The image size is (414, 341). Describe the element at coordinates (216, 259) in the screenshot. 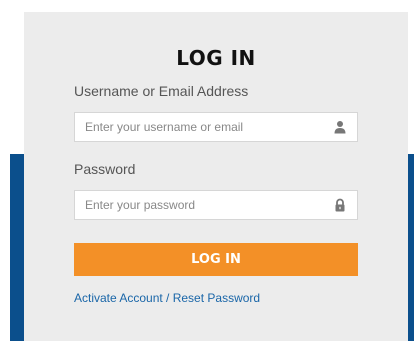

I see `login-button: LOG IN` at that location.